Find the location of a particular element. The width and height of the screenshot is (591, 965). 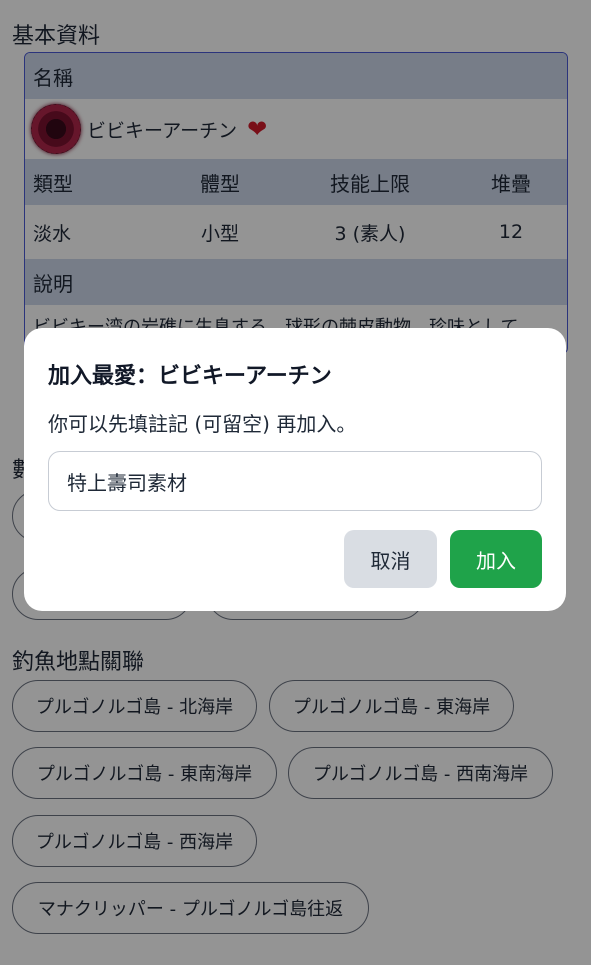

dialog-title: 加入最愛：ビビキーアーチン is located at coordinates (190, 376).